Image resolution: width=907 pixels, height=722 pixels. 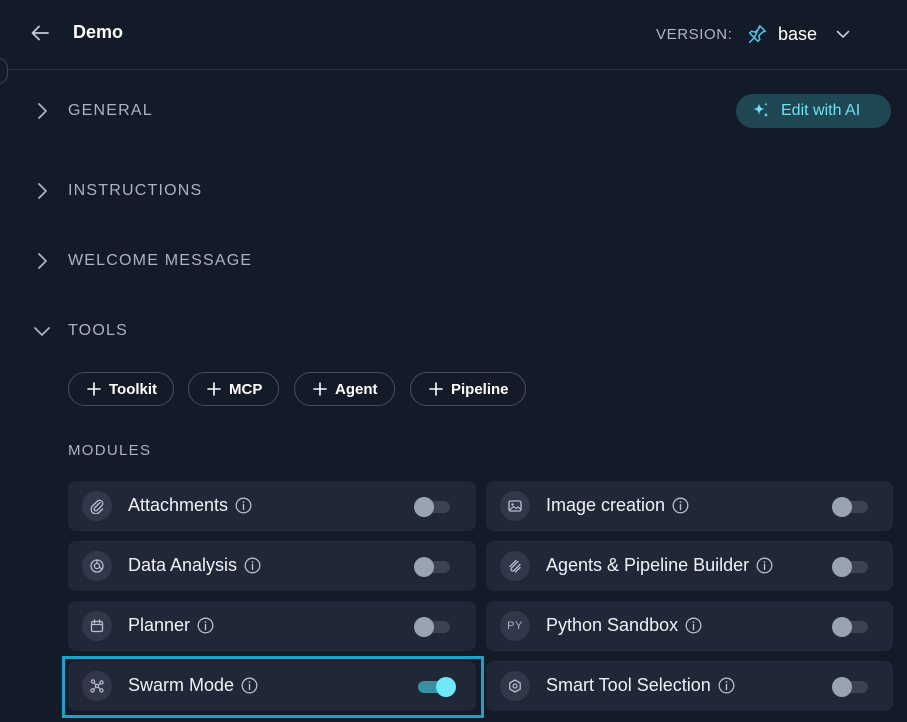 I want to click on modules-title: MODULES, so click(x=110, y=450).